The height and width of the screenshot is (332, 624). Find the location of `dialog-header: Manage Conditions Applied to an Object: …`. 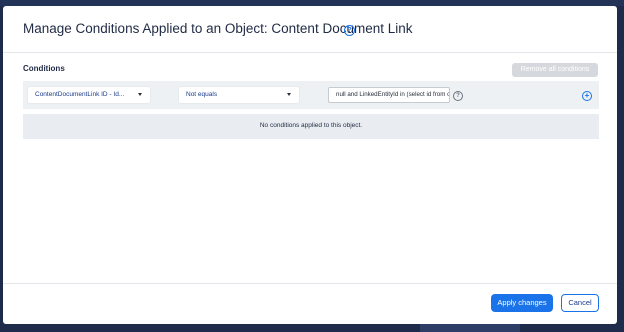

dialog-header: Manage Conditions Applied to an Object: … is located at coordinates (310, 29).